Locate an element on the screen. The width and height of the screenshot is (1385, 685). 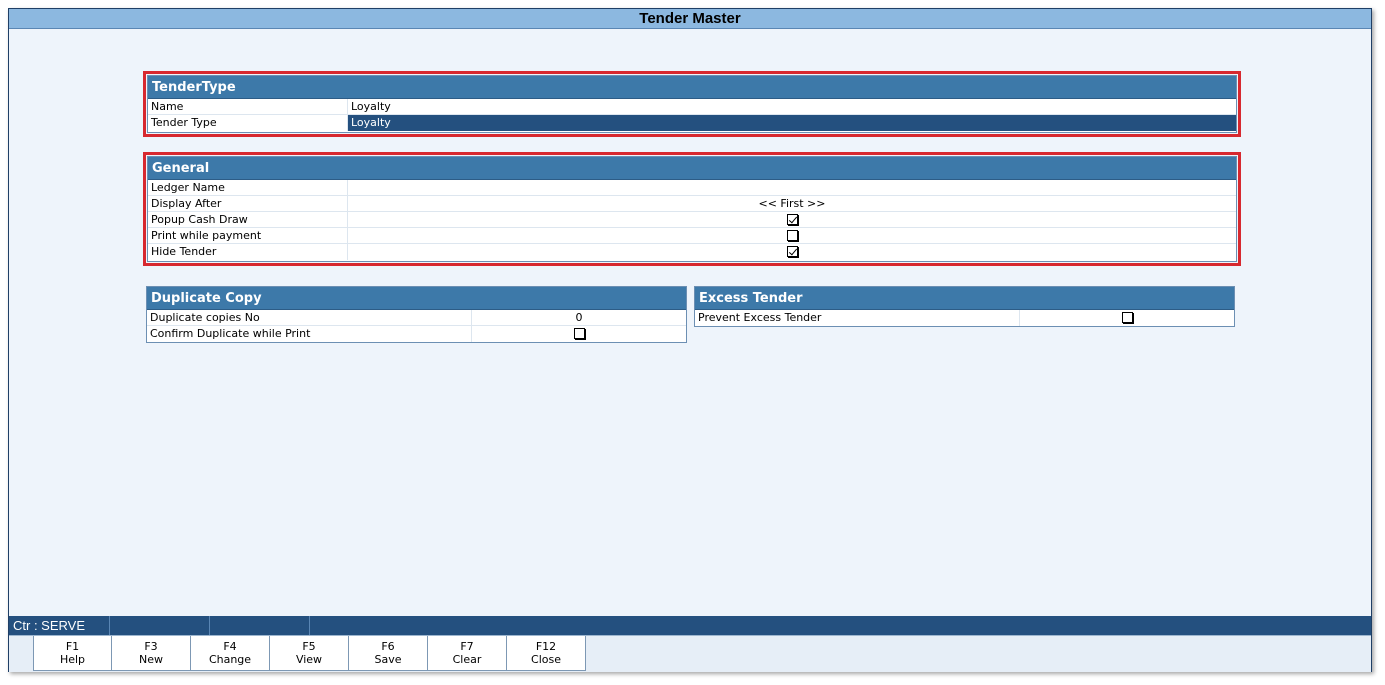
hide-tender-checkbox is located at coordinates (792, 251).